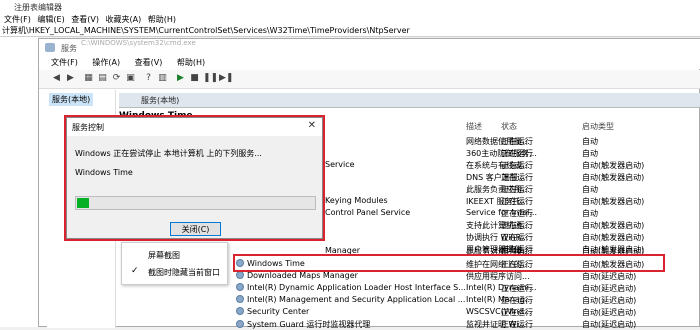 This screenshot has width=700, height=330. What do you see at coordinates (449, 263) in the screenshot?
I see `windows-time-row-highlight` at bounding box center [449, 263].